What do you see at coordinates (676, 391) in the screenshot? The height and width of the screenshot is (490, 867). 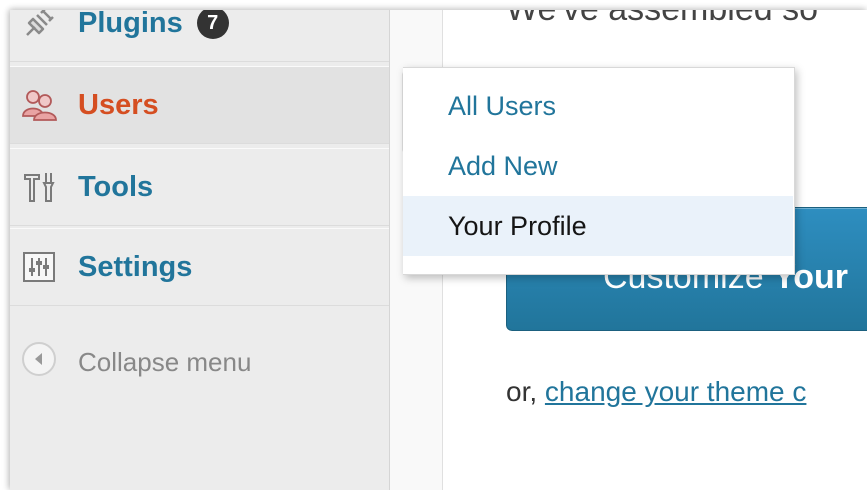 I see `change-theme-link: change your theme c` at bounding box center [676, 391].